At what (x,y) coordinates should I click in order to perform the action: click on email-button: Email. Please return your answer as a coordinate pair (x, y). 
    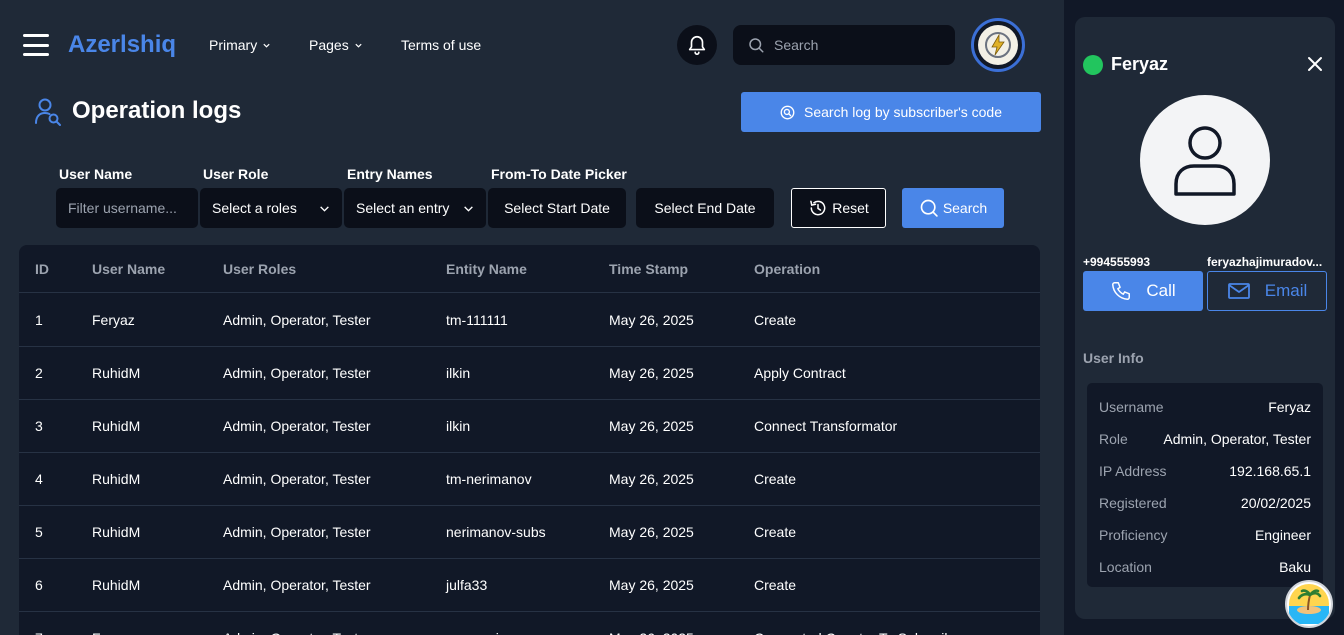
    Looking at the image, I should click on (1267, 291).